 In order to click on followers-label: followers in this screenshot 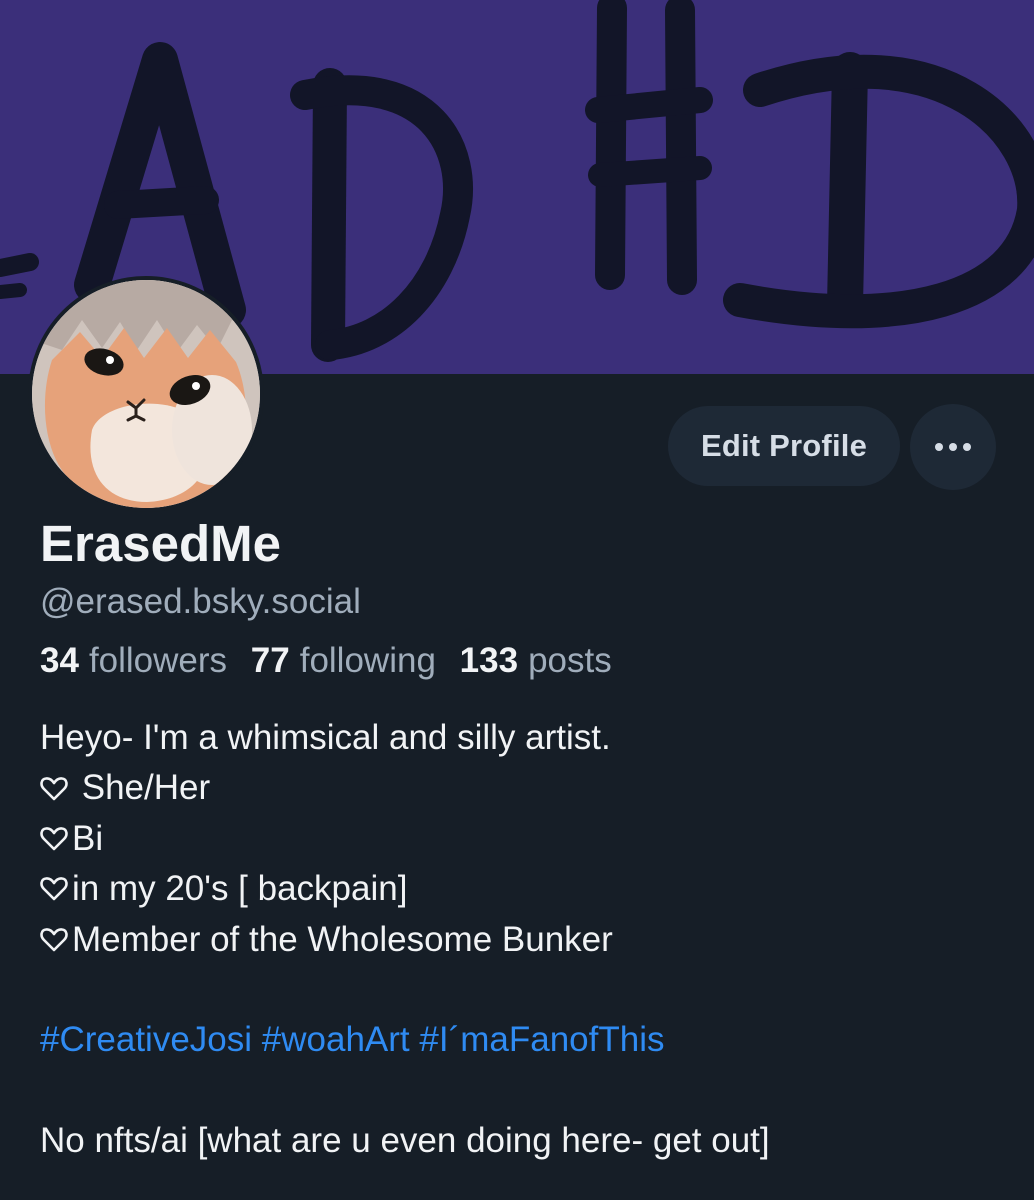, I will do `click(158, 660)`.